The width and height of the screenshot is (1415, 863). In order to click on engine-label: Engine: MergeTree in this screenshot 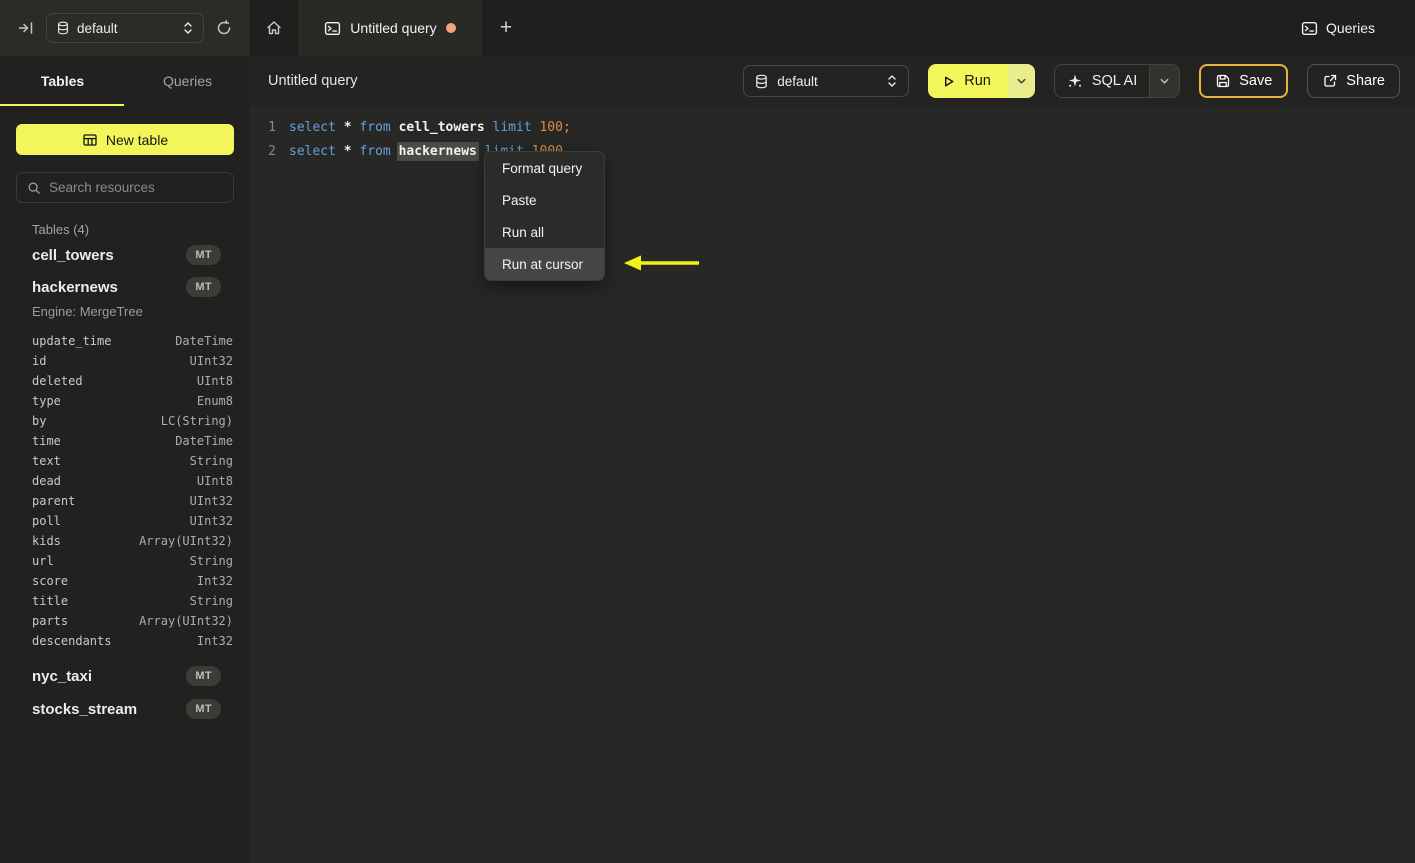, I will do `click(87, 311)`.